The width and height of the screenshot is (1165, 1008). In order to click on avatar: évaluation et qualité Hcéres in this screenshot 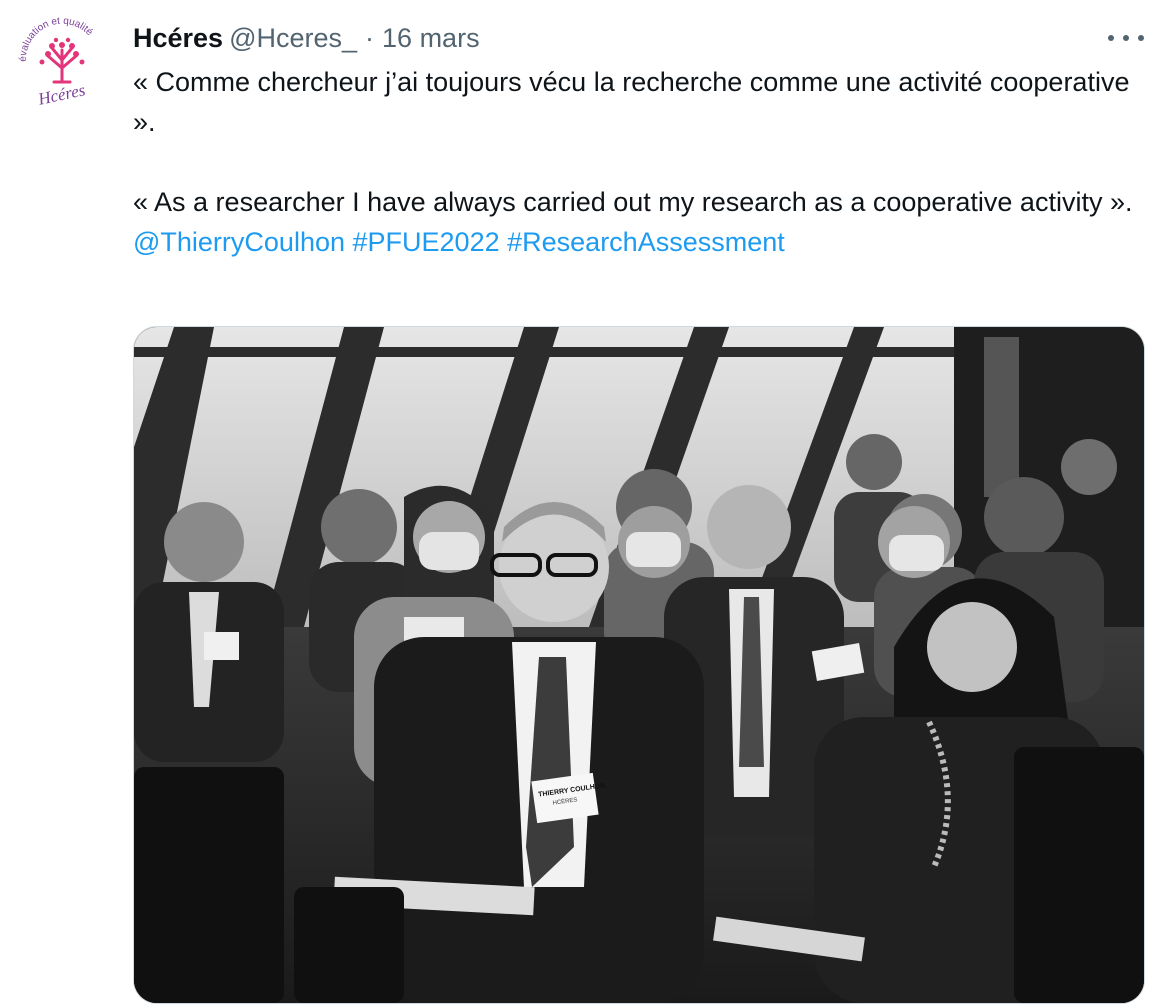, I will do `click(62, 62)`.